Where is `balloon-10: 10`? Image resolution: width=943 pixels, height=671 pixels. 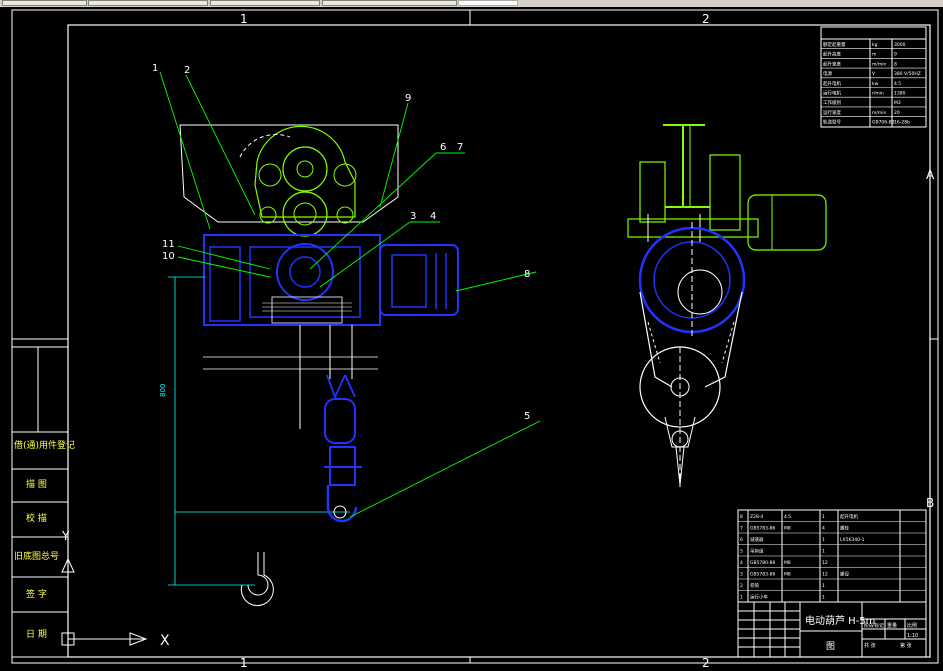 balloon-10: 10 is located at coordinates (168, 256).